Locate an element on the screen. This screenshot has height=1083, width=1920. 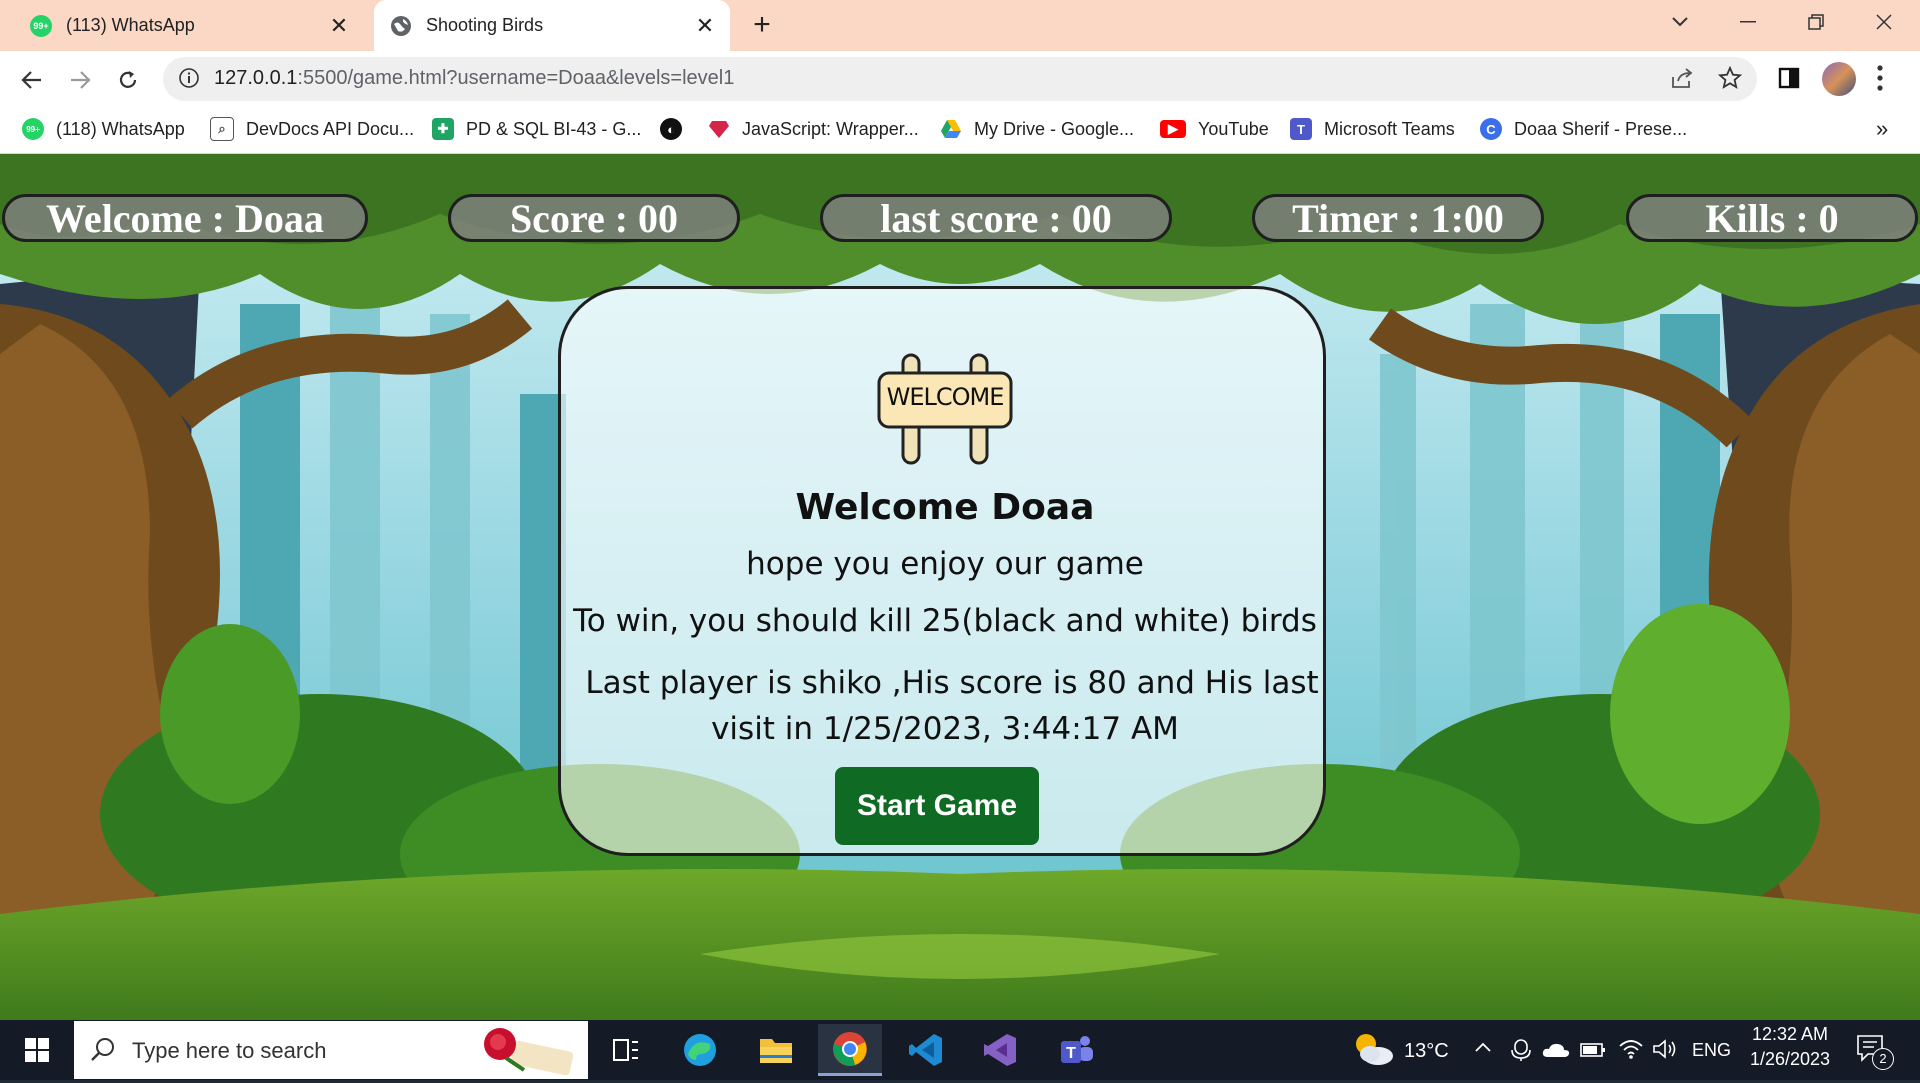
hud-kills: Kills : 0 is located at coordinates (1772, 218).